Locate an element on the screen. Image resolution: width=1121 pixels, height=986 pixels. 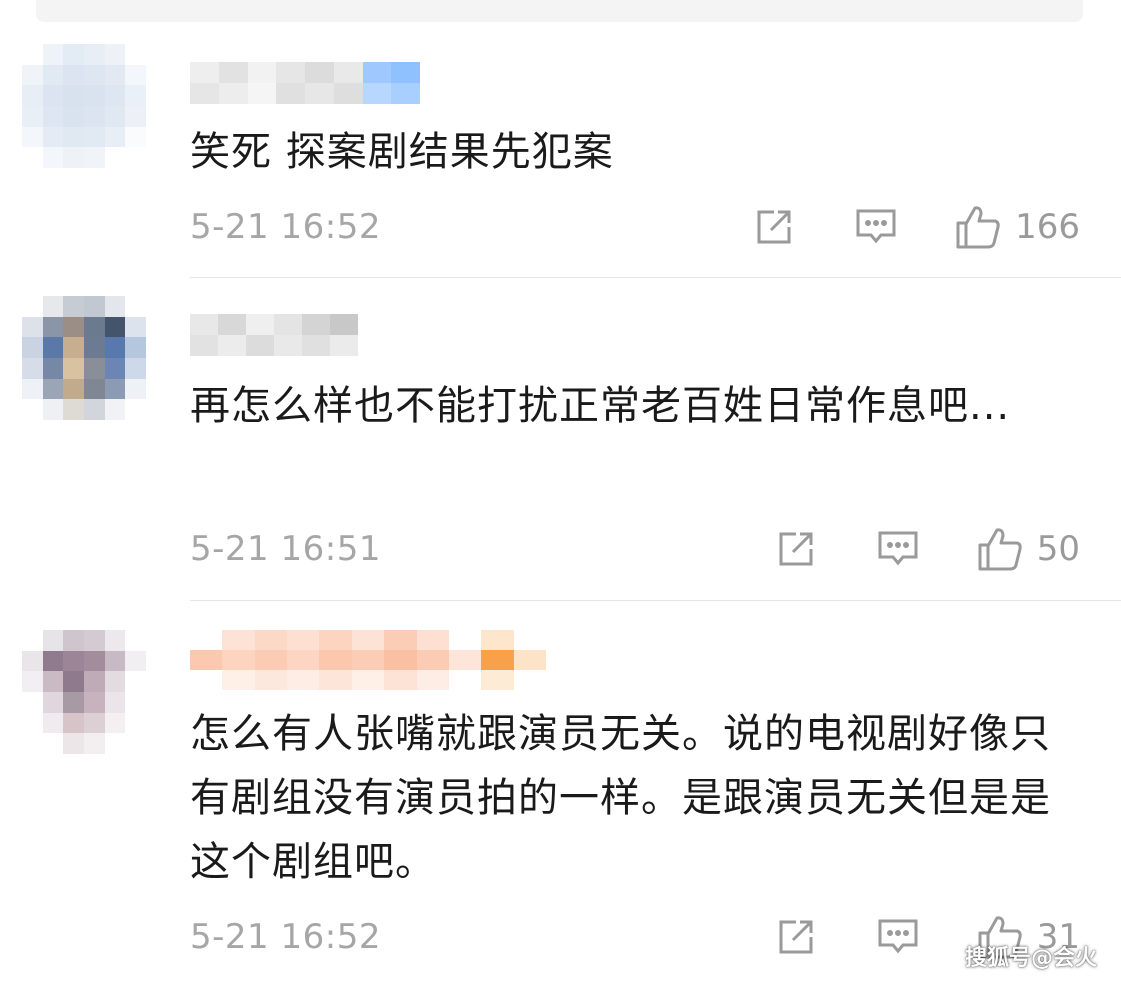
watermark: 搜狐号@会火 is located at coordinates (1030, 958).